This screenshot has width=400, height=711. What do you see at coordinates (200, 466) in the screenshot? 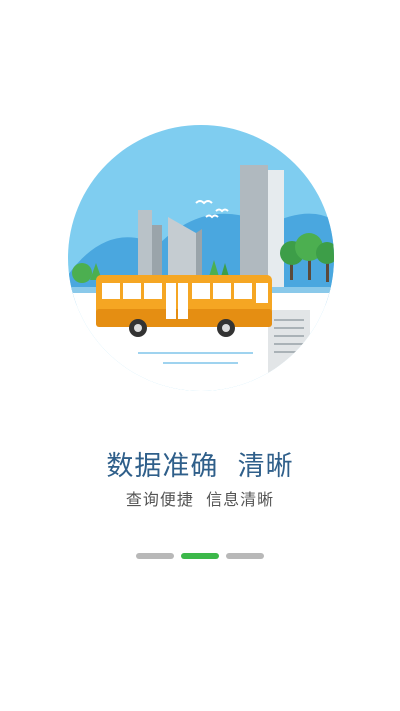
I see `headline-title: 数据准确 清晰` at bounding box center [200, 466].